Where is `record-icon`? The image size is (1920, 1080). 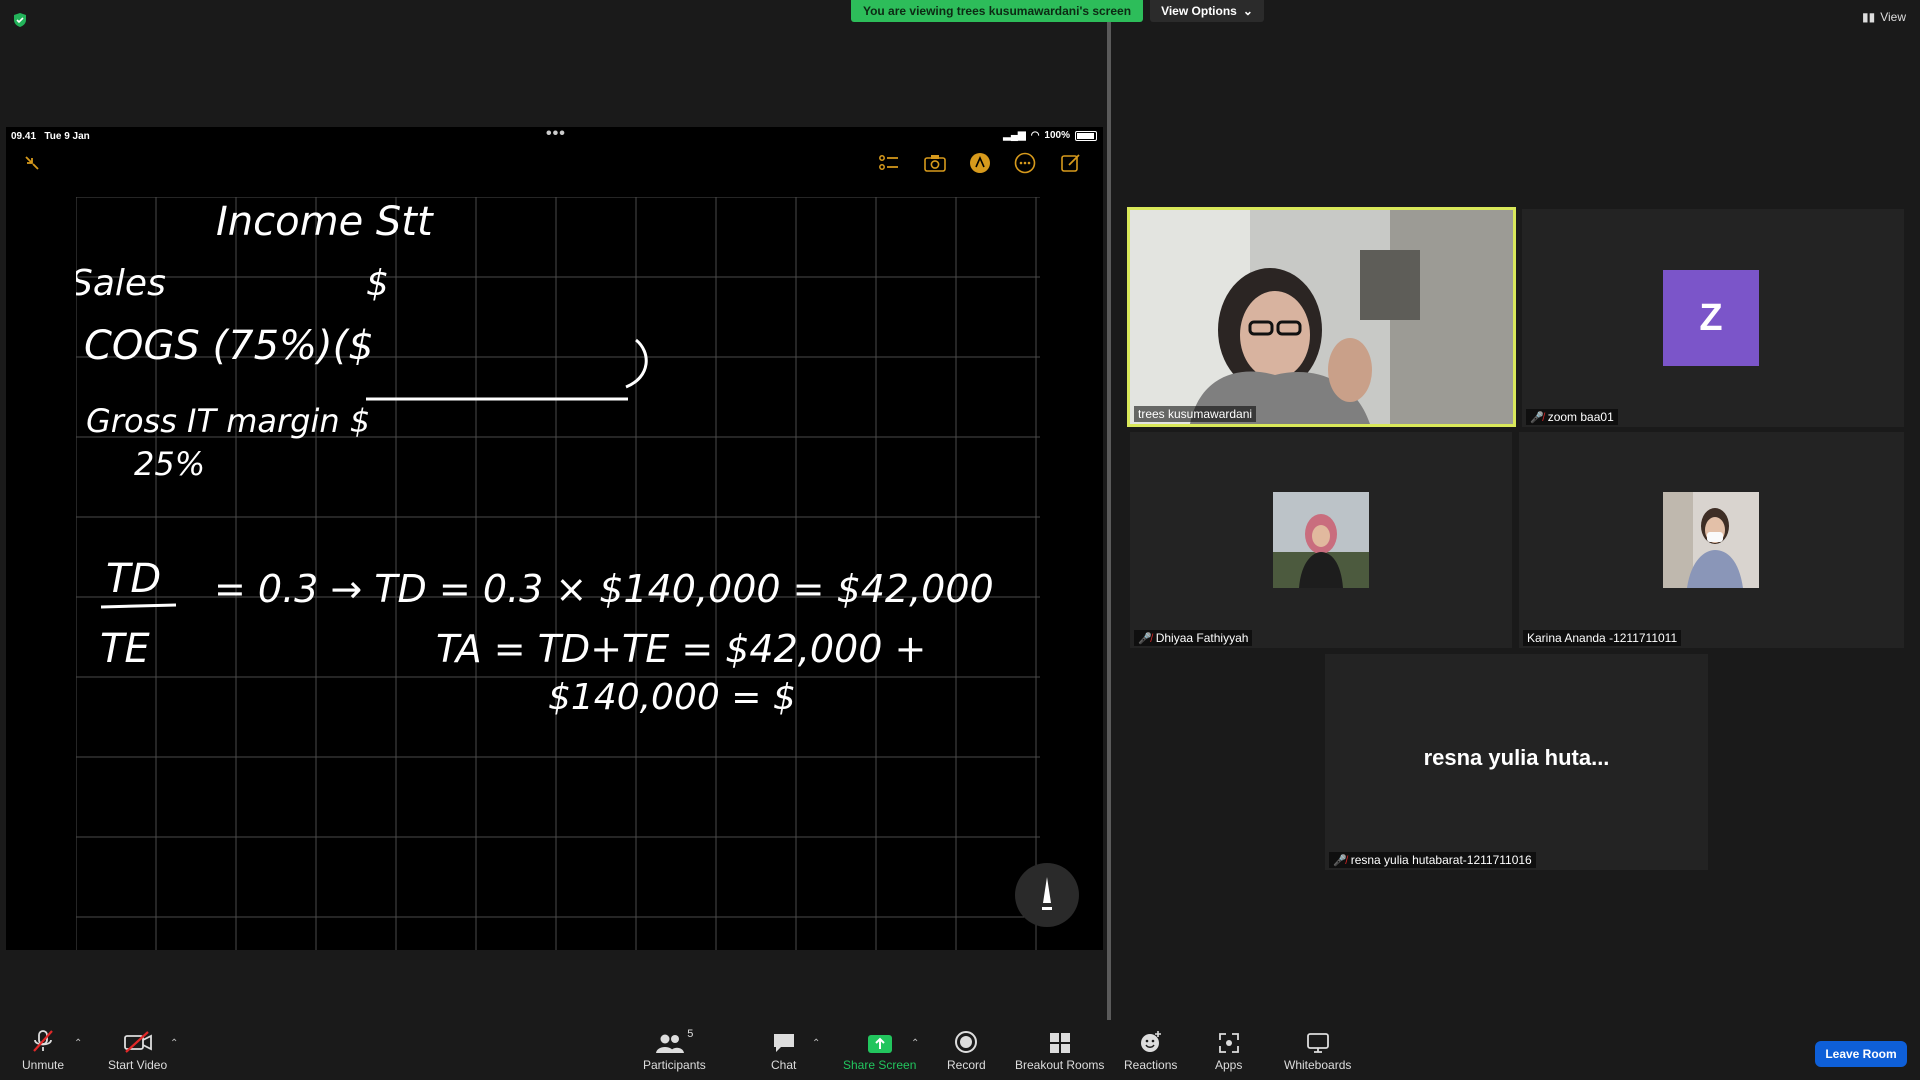 record-icon is located at coordinates (966, 1041).